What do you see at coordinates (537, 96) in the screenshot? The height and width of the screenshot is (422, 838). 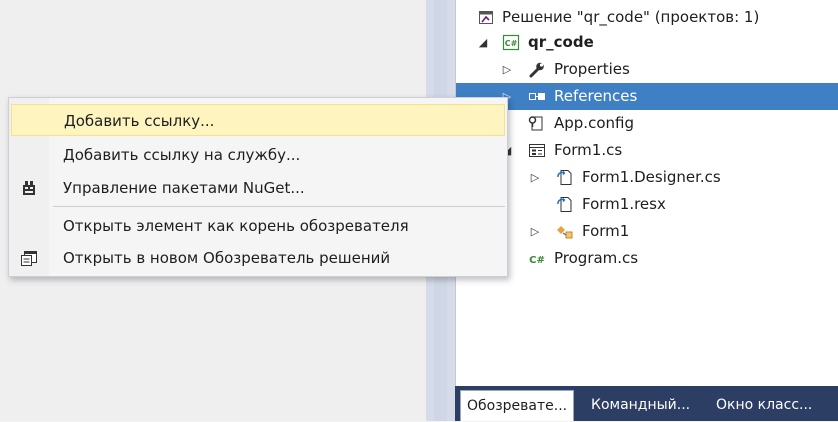 I see `references-icon` at bounding box center [537, 96].